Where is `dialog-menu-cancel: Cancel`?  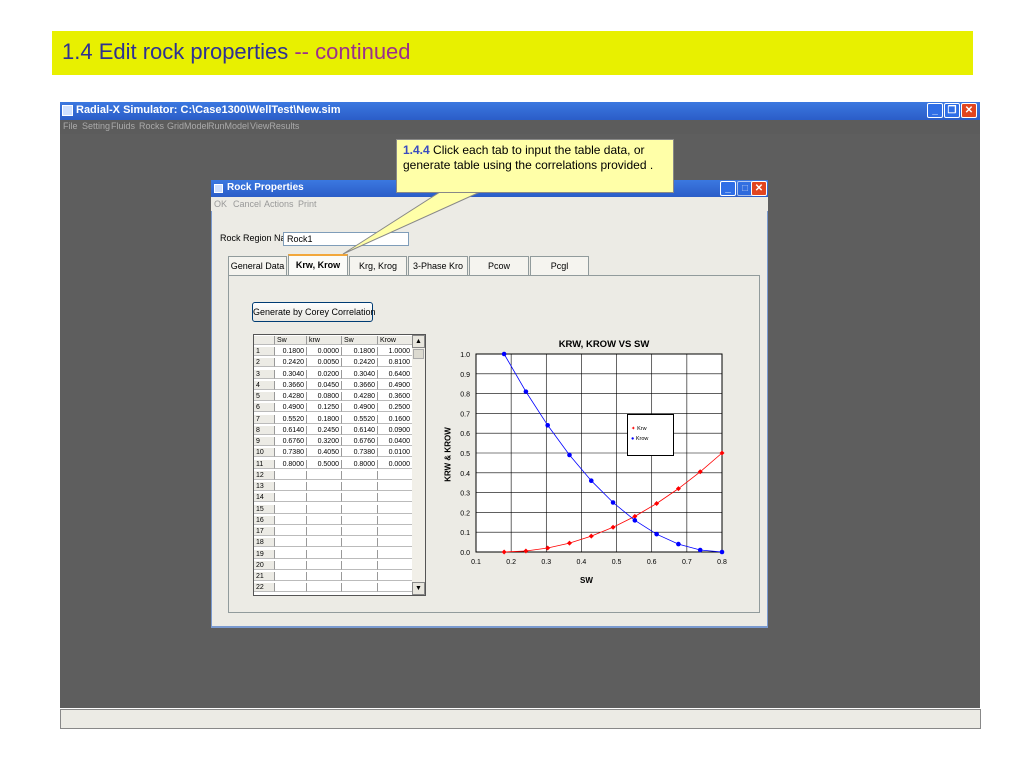
dialog-menu-cancel: Cancel is located at coordinates (247, 204).